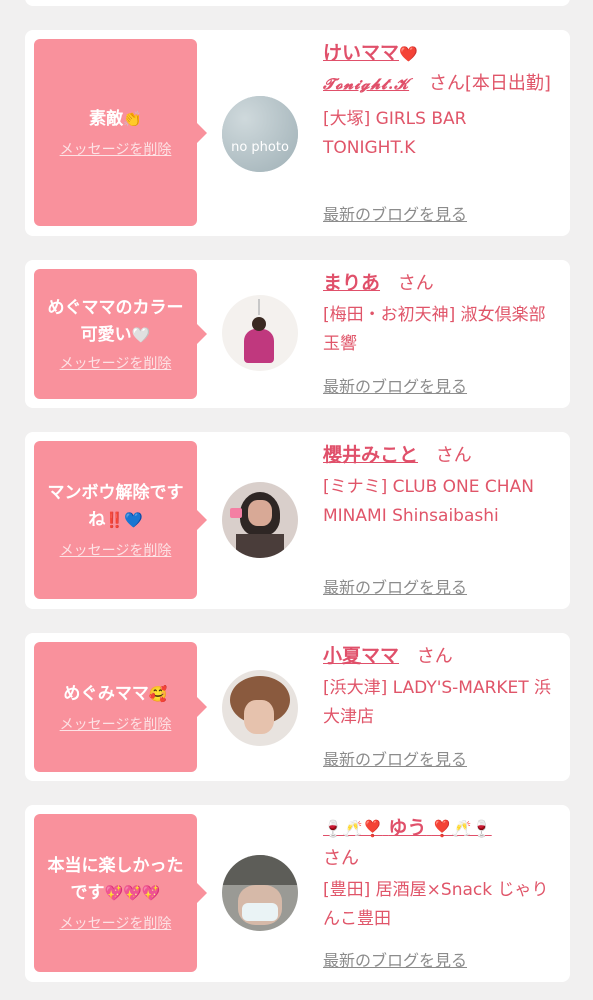 Image resolution: width=593 pixels, height=1000 pixels. Describe the element at coordinates (115, 506) in the screenshot. I see `message-text: マンボウ解除ですね‼️💙` at that location.